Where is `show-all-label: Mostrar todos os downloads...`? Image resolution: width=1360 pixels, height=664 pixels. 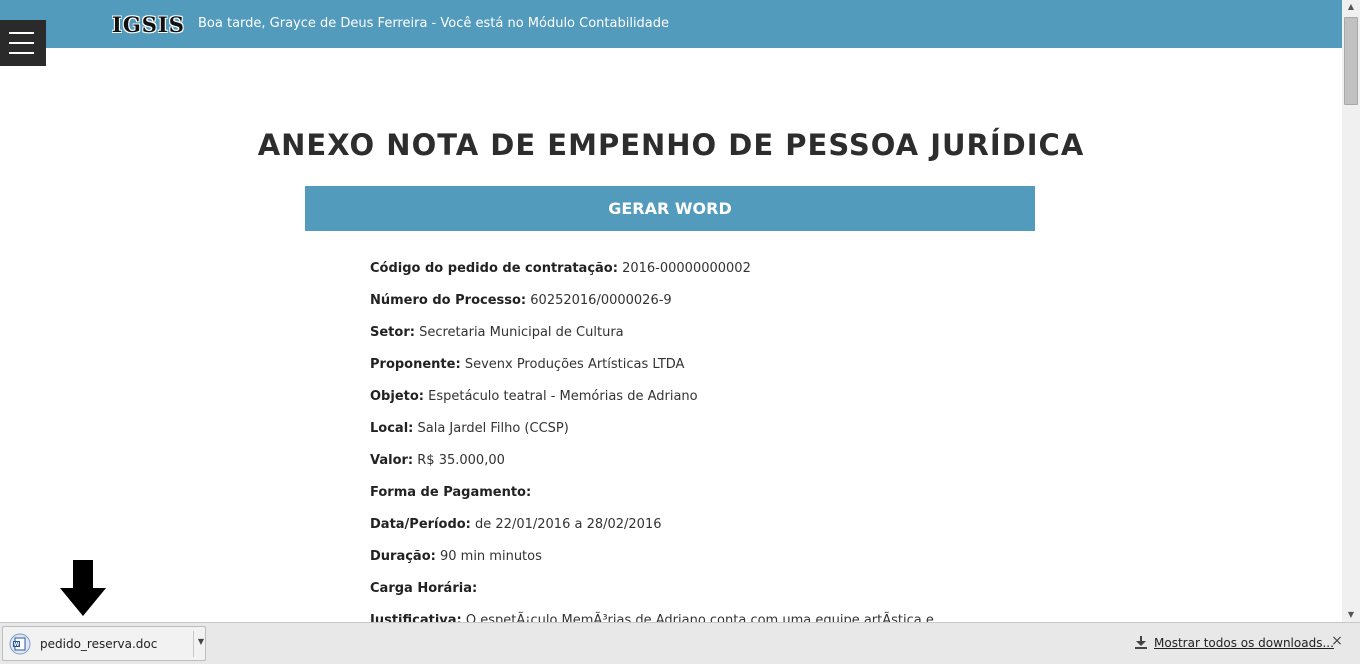
show-all-label: Mostrar todos os downloads... is located at coordinates (1244, 643).